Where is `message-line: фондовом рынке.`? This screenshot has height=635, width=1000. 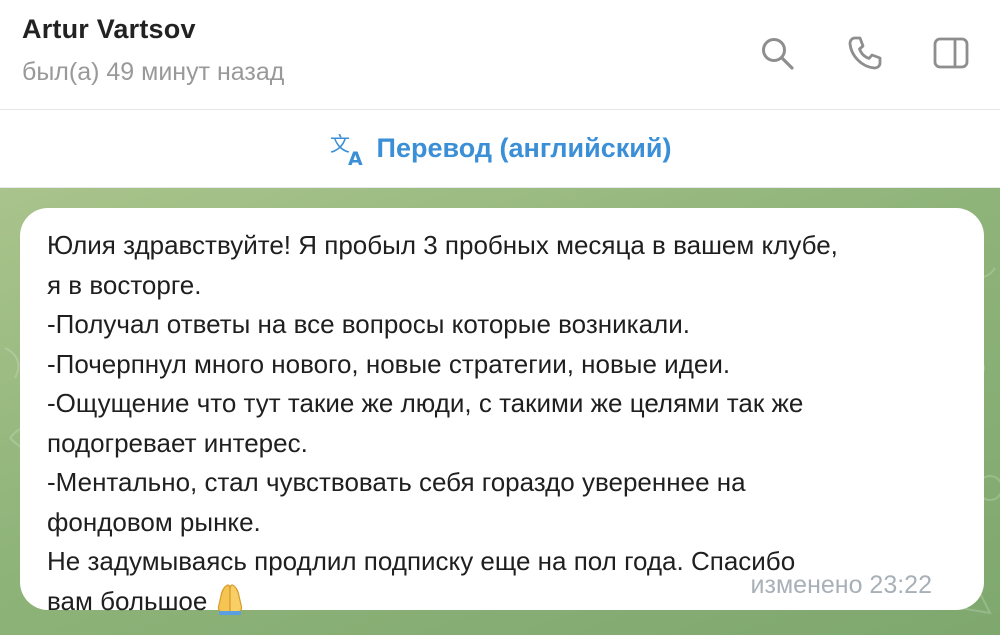 message-line: фондовом рынке. is located at coordinates (154, 521).